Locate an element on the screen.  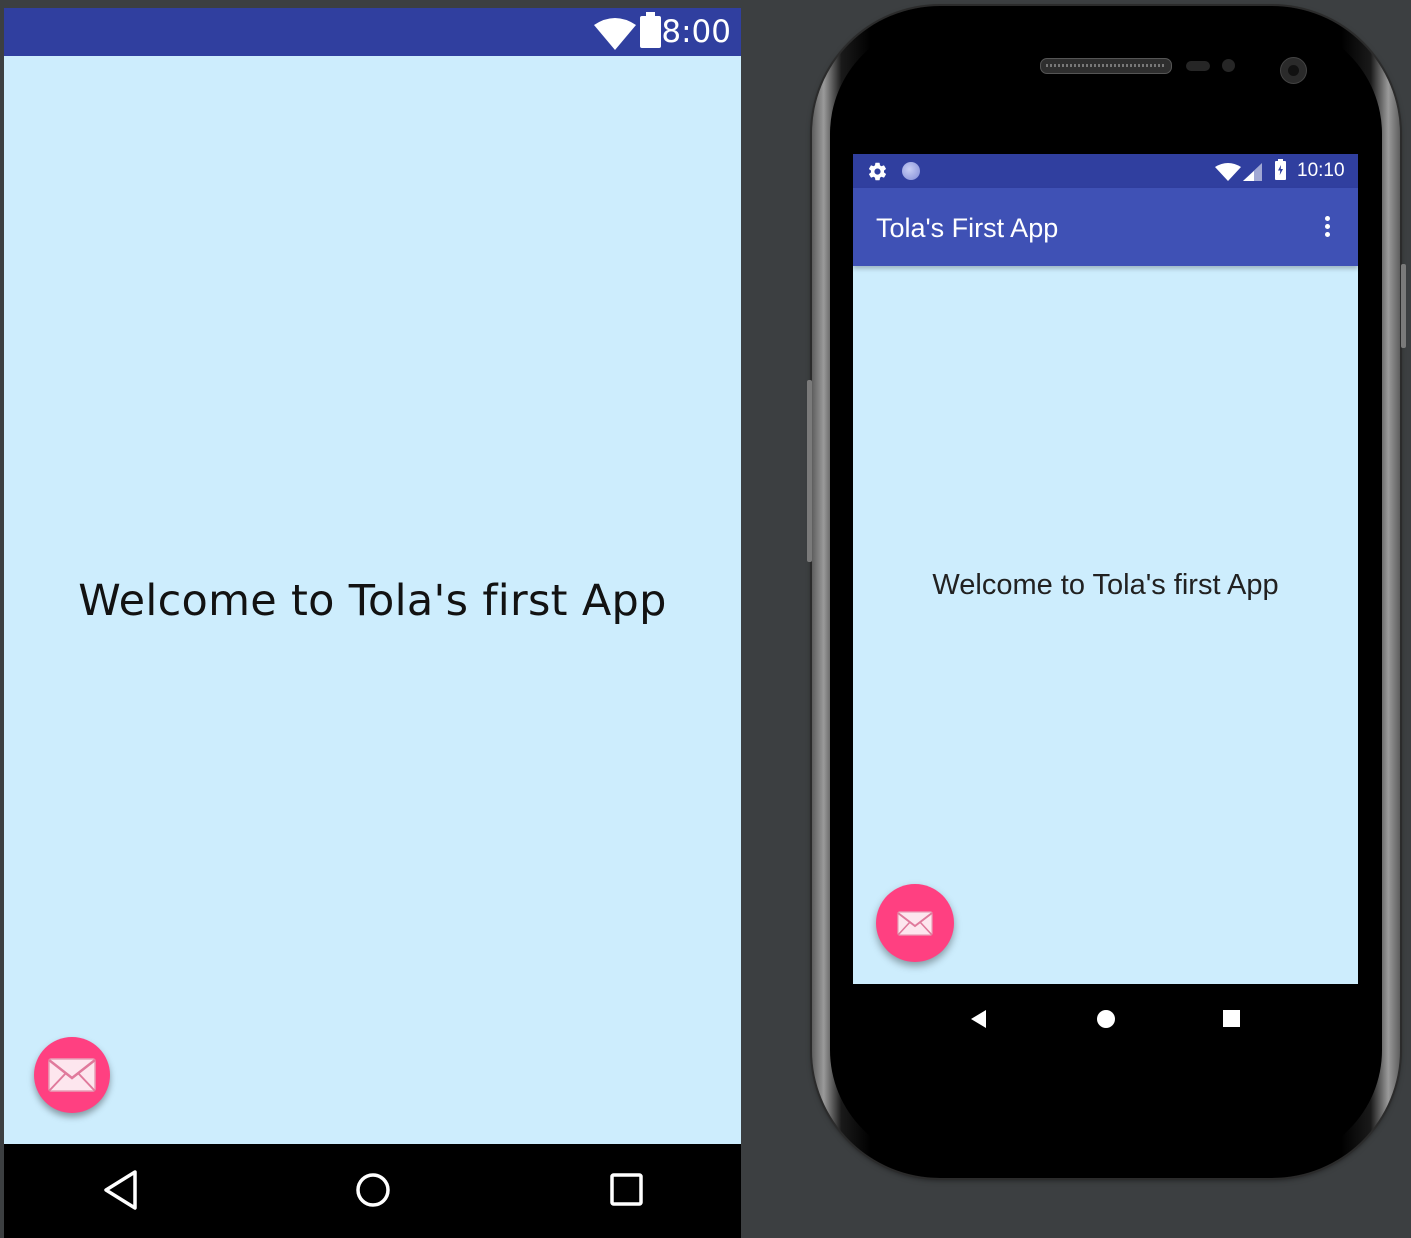
battery-icon is located at coordinates (650, 30).